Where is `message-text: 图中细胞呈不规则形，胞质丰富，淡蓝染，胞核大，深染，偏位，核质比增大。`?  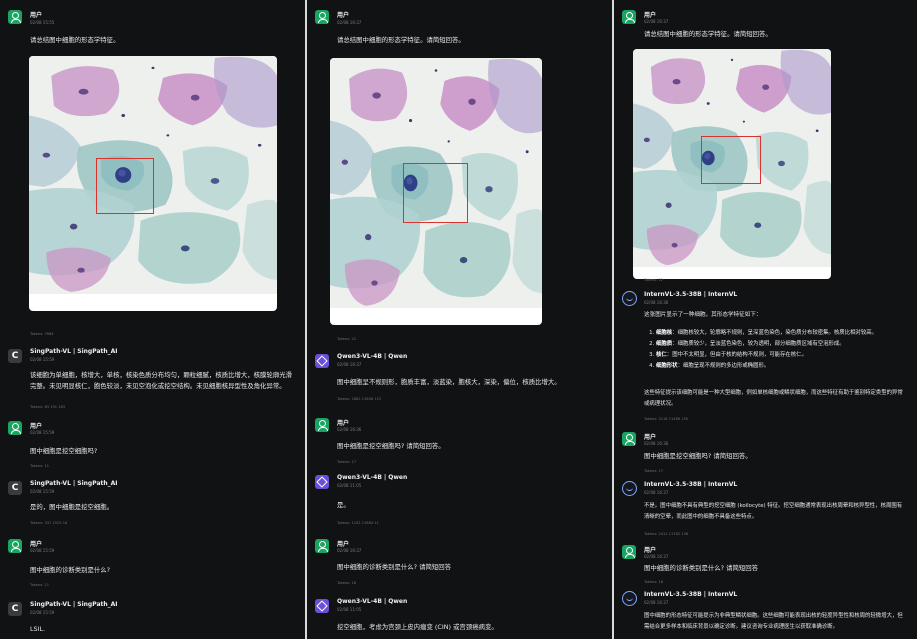
message-text: 图中细胞呈不规则形，胞质丰富，淡蓝染，胞核大，深染，偏位，核质比增大。 is located at coordinates (449, 382).